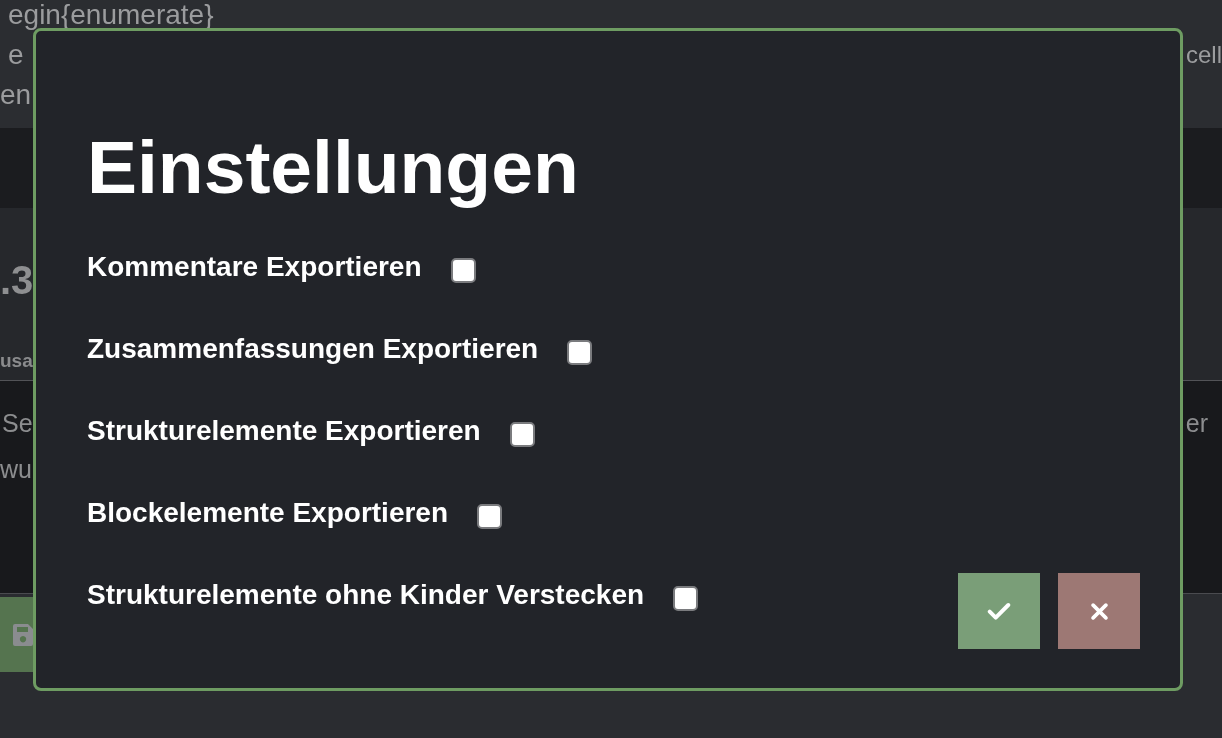  Describe the element at coordinates (999, 611) in the screenshot. I see `check-icon` at that location.